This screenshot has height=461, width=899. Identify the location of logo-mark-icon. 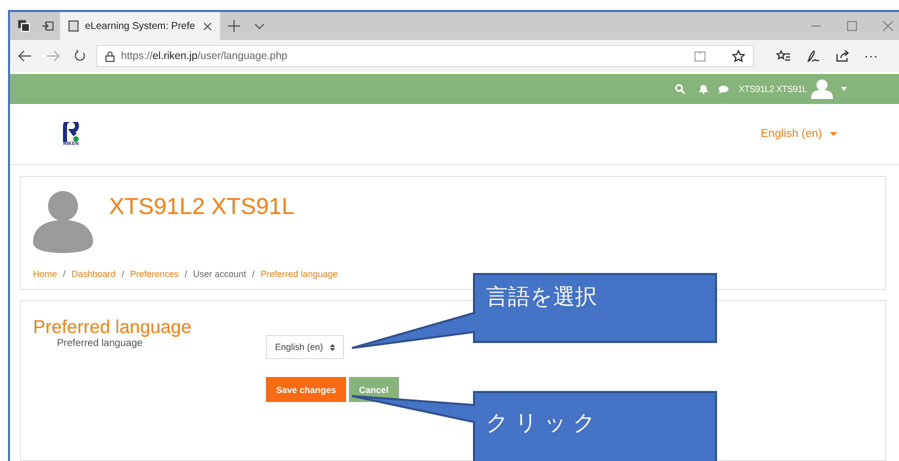
(71, 132).